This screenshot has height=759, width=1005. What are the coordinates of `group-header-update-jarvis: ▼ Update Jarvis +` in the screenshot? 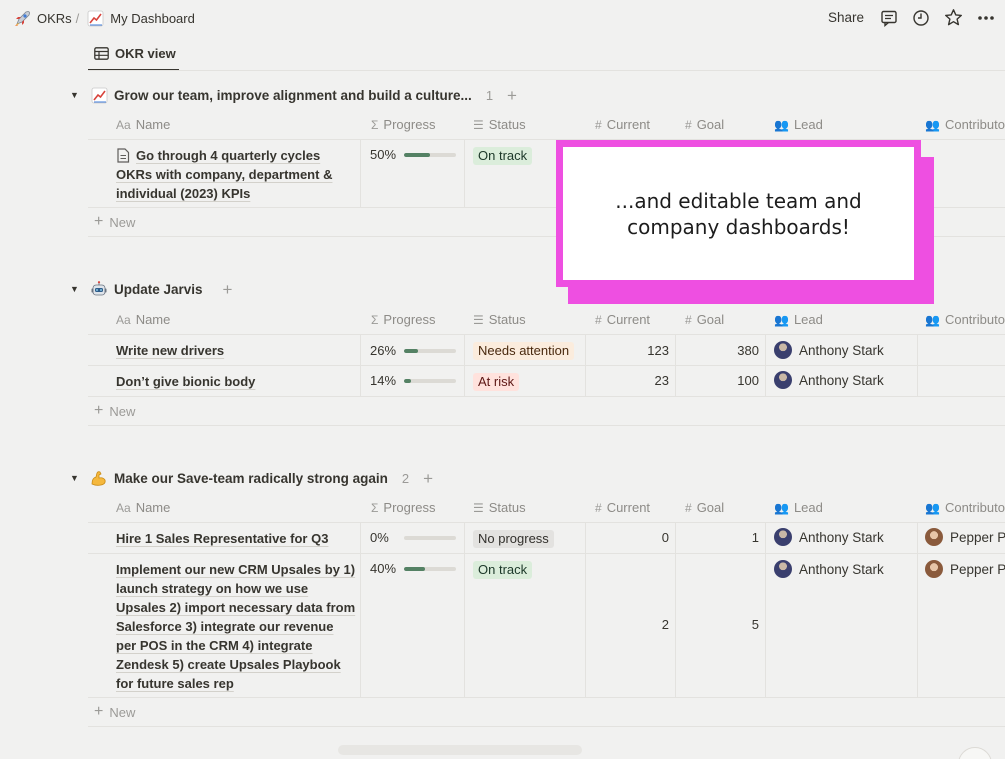 It's located at (151, 289).